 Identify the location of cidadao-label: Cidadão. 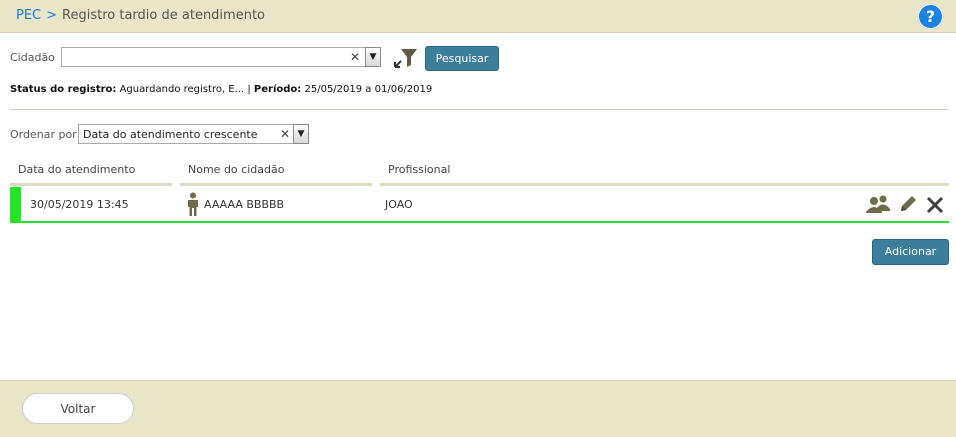
(32, 57).